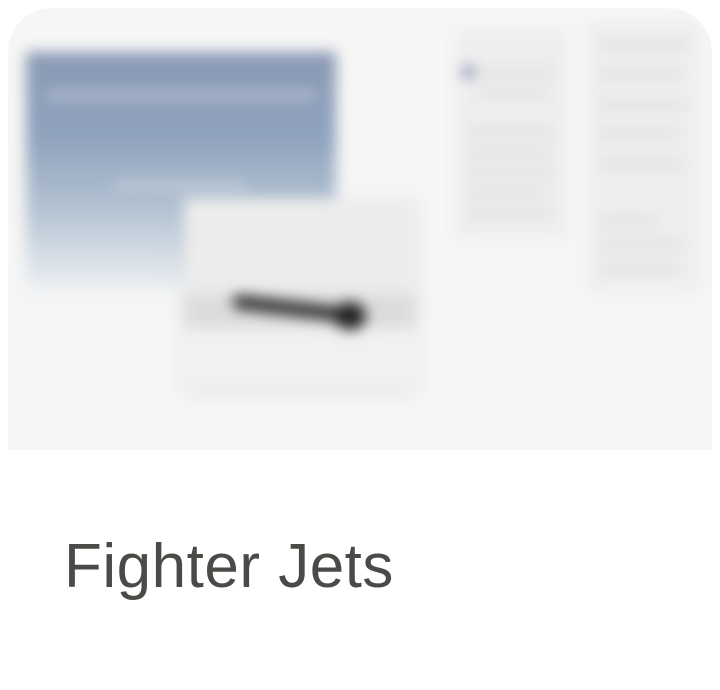  I want to click on bullet-dot, so click(468, 72).